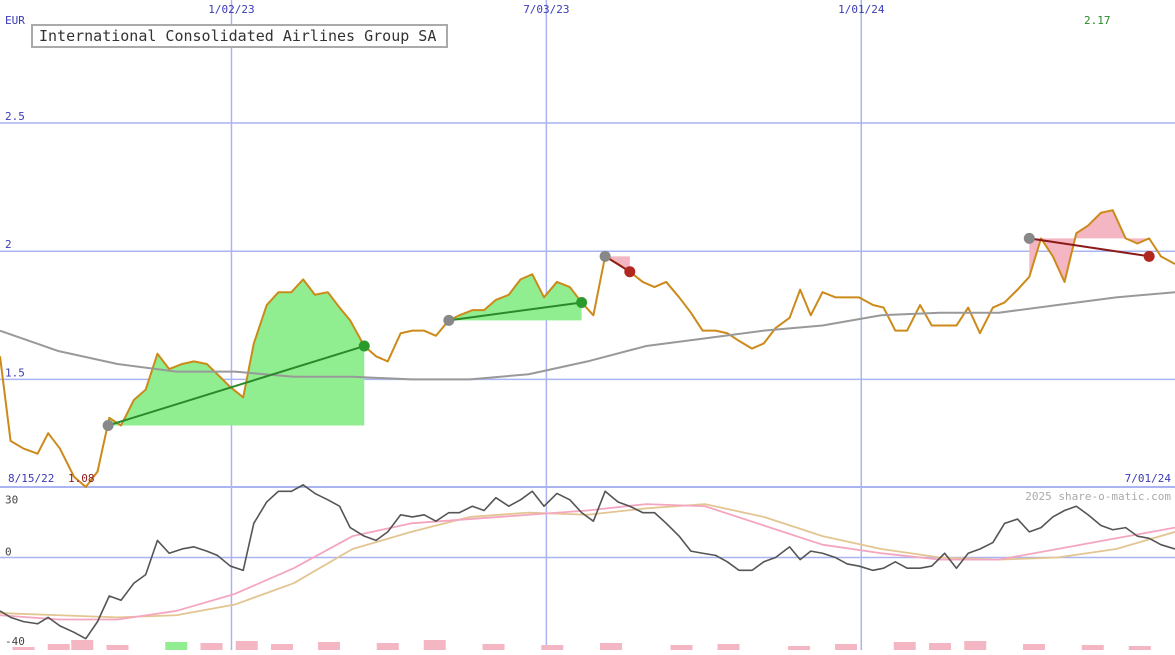 This screenshot has height=655, width=1175. Describe the element at coordinates (231, 9) in the screenshot. I see `date-tick-label: 1/02/23` at that location.